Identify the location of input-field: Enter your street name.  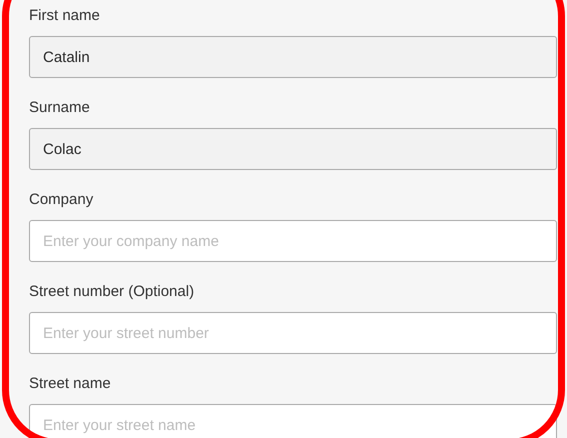
(293, 421).